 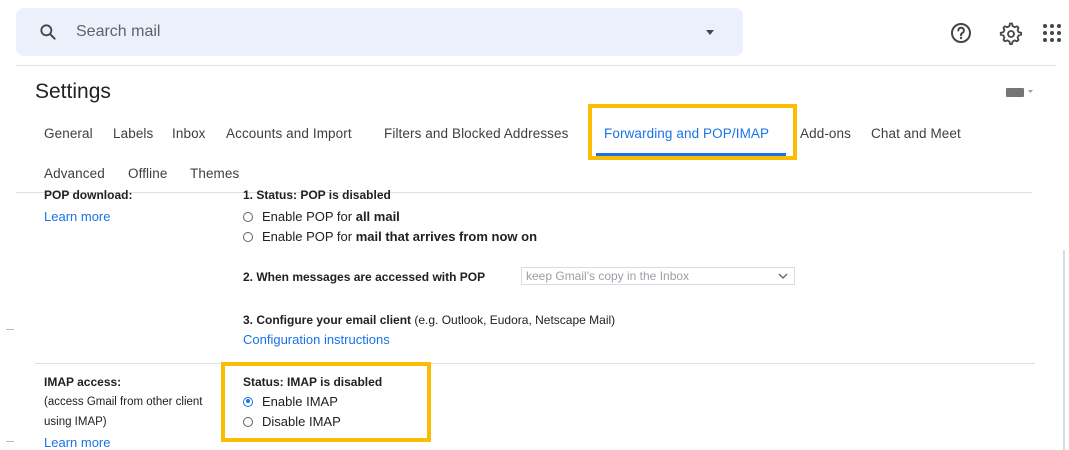 What do you see at coordinates (476, 133) in the screenshot?
I see `tab-filters-and-blocked-addresses: Filters and Blocked Addresses` at bounding box center [476, 133].